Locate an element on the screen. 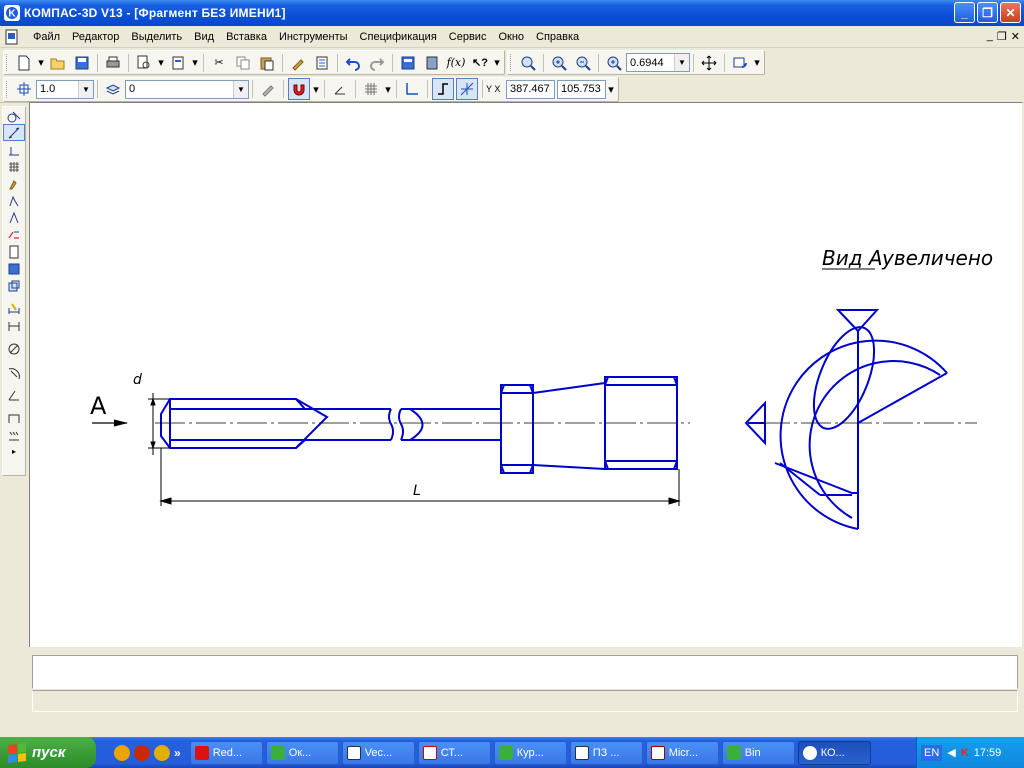 Image resolution: width=1024 pixels, height=768 pixels. quicklaunch-app-icon is located at coordinates (122, 752).